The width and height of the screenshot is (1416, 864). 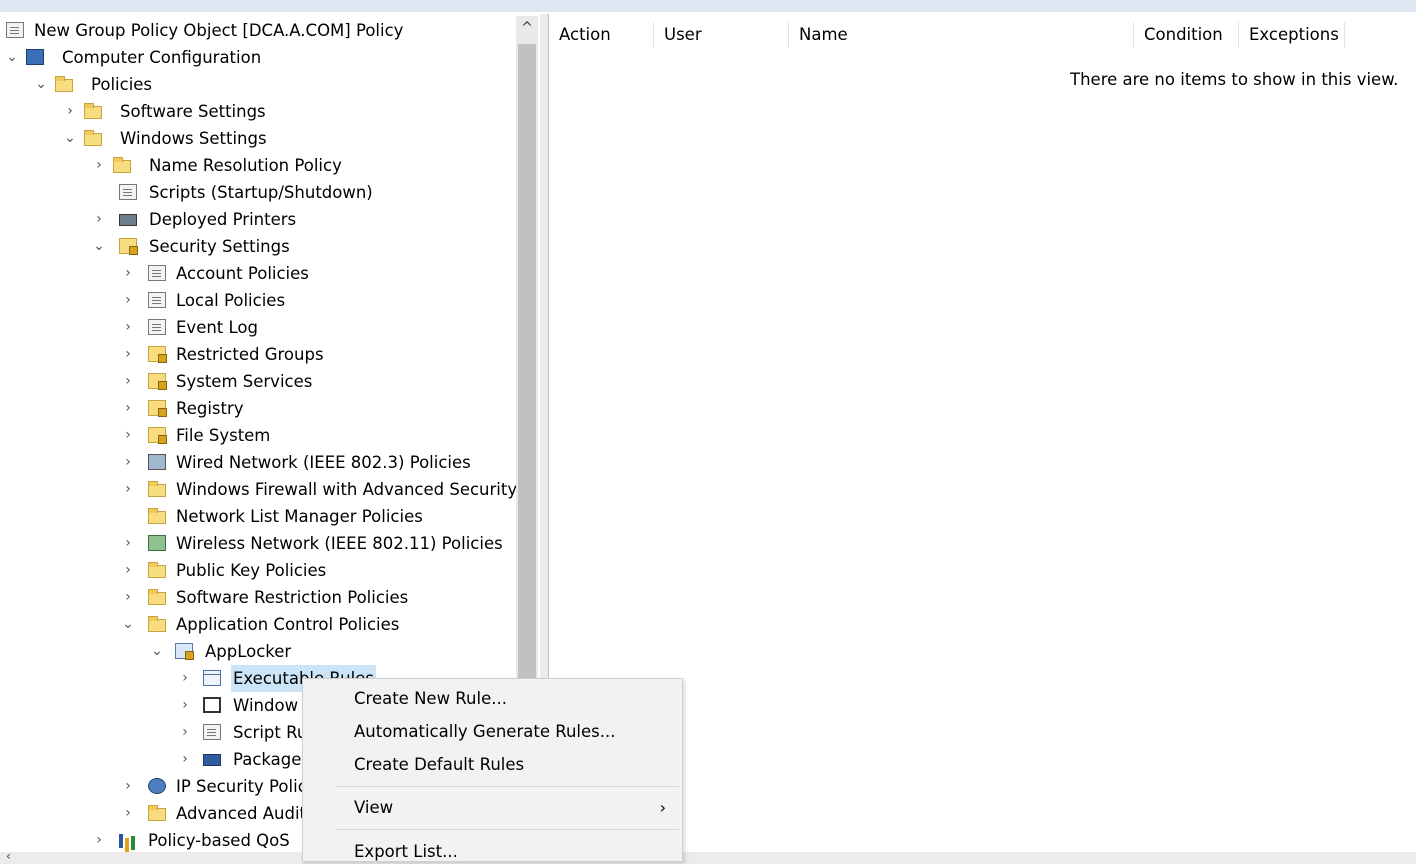 What do you see at coordinates (157, 462) in the screenshot?
I see `wired-network-icon` at bounding box center [157, 462].